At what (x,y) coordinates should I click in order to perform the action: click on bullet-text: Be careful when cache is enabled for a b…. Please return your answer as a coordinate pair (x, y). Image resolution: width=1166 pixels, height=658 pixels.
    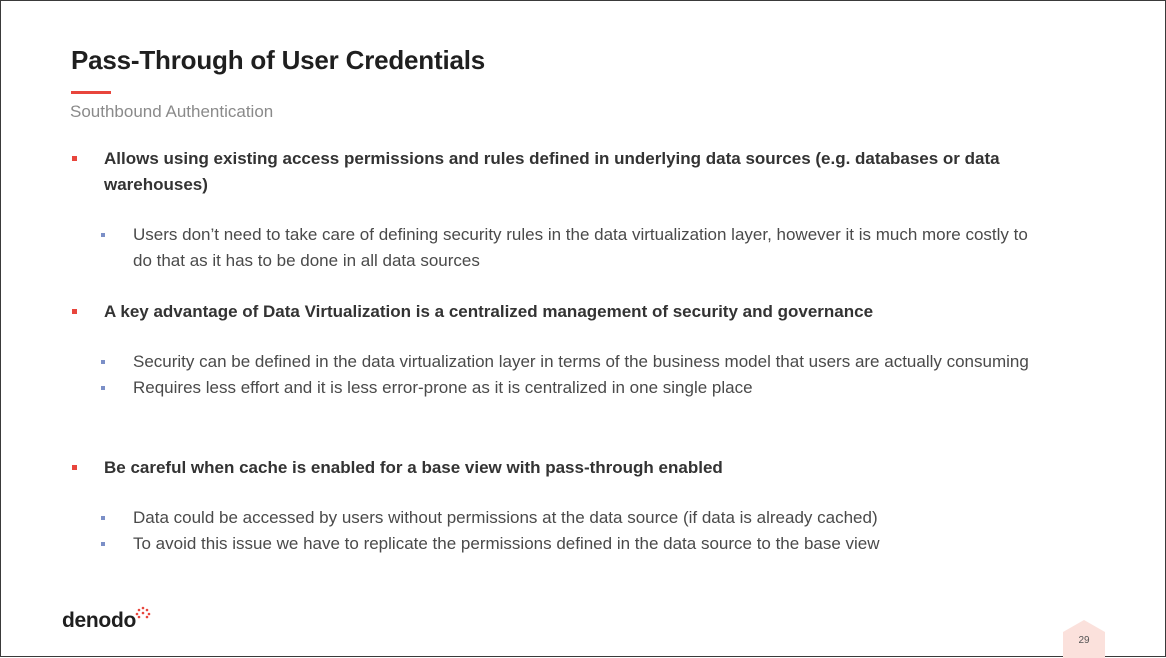
    Looking at the image, I should click on (413, 467).